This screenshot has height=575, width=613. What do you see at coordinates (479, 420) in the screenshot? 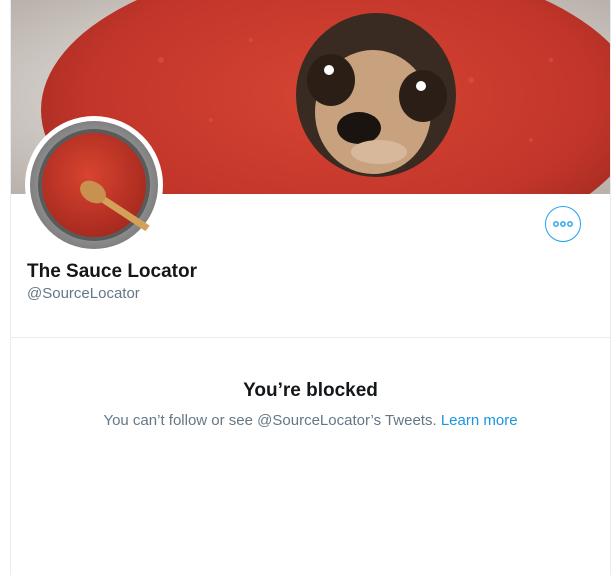
I see `learn-more-link: Learn more` at bounding box center [479, 420].